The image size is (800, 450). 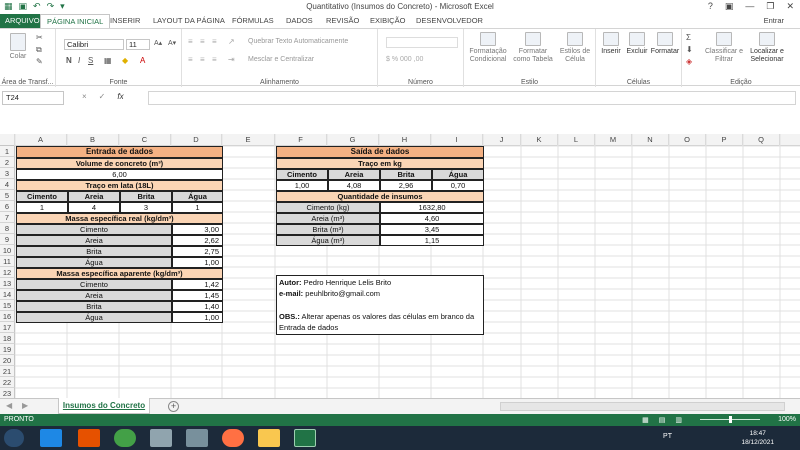 I want to click on row-header: 10, so click(x=7, y=250).